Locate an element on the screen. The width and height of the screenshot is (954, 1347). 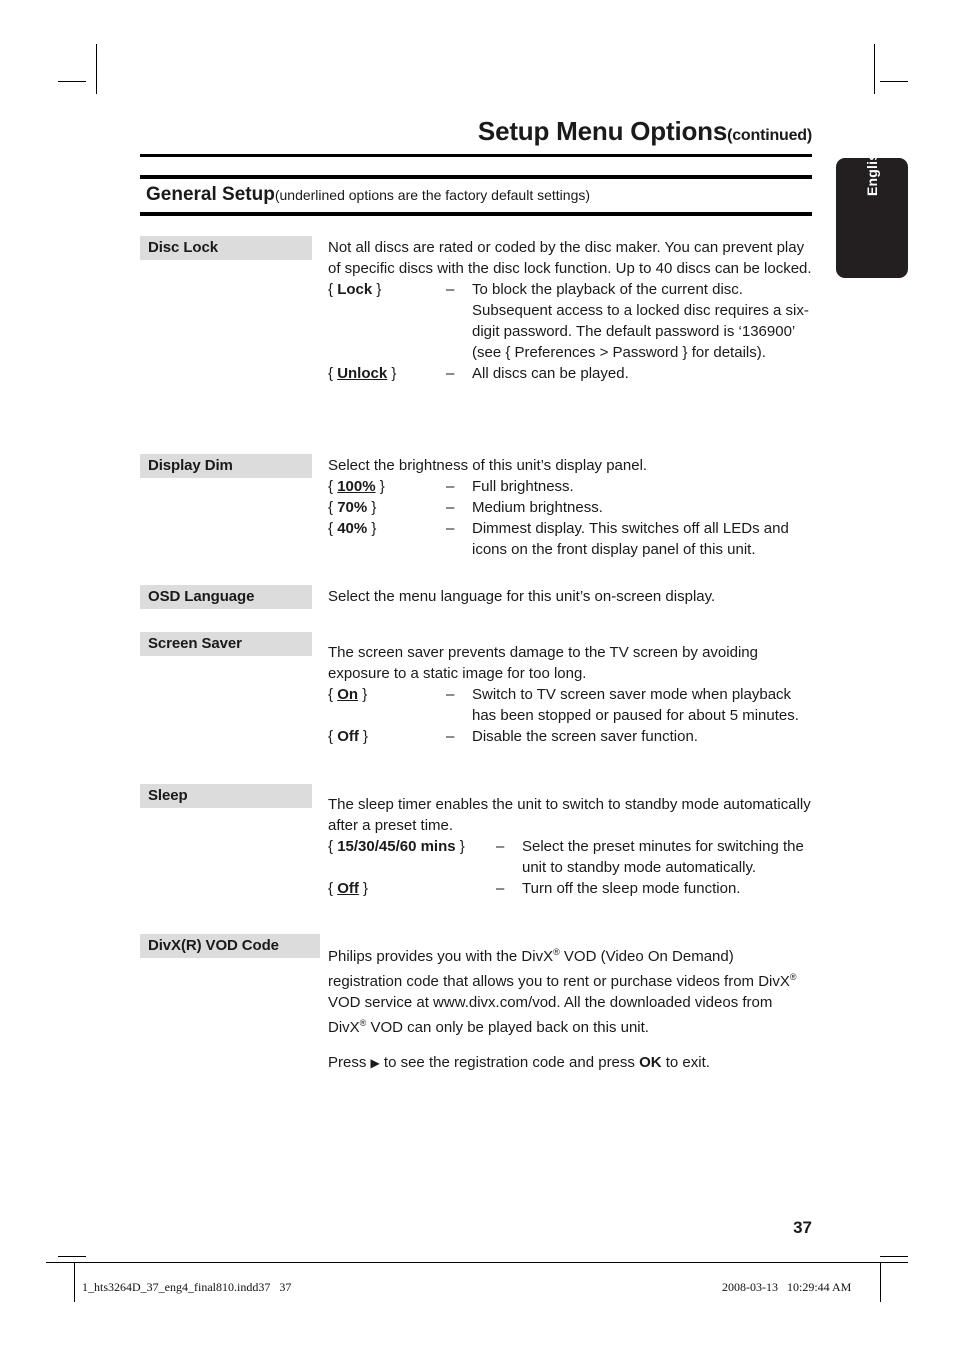
option-description: Turn off the sleep mode function. is located at coordinates (631, 888).